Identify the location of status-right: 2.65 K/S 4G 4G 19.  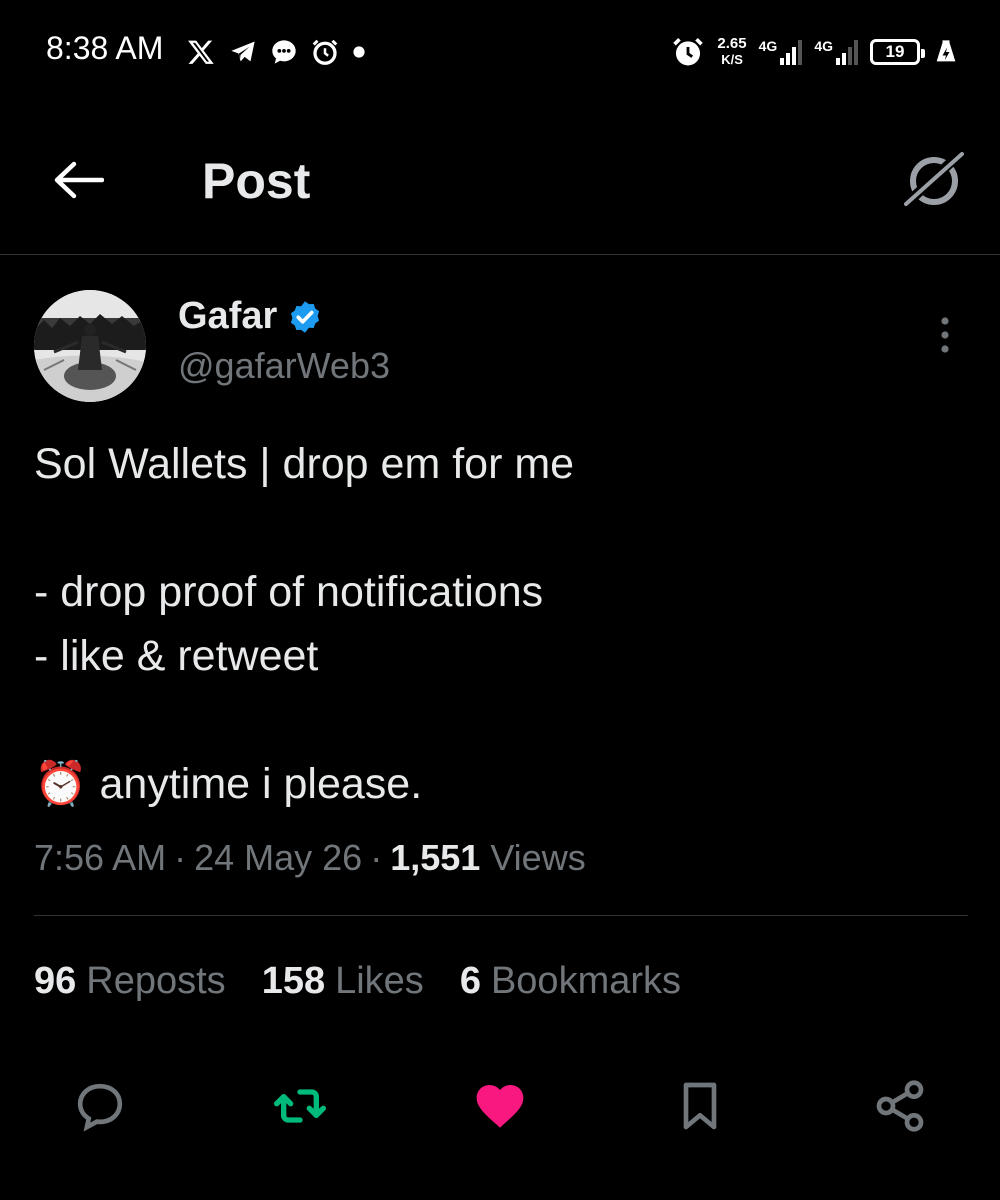
(815, 52).